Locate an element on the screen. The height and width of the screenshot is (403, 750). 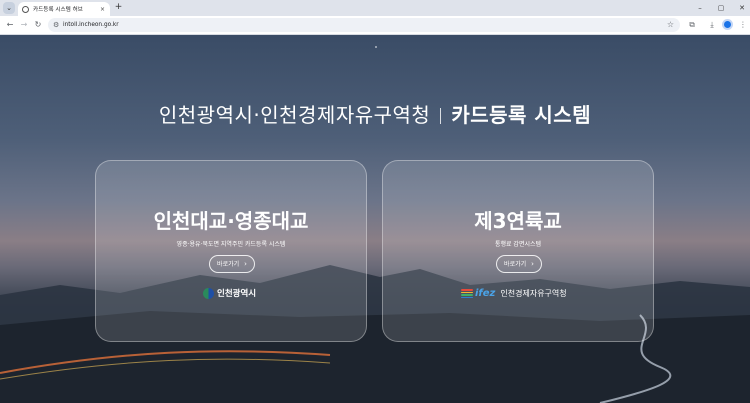
reload-icon: ↻ is located at coordinates (38, 25).